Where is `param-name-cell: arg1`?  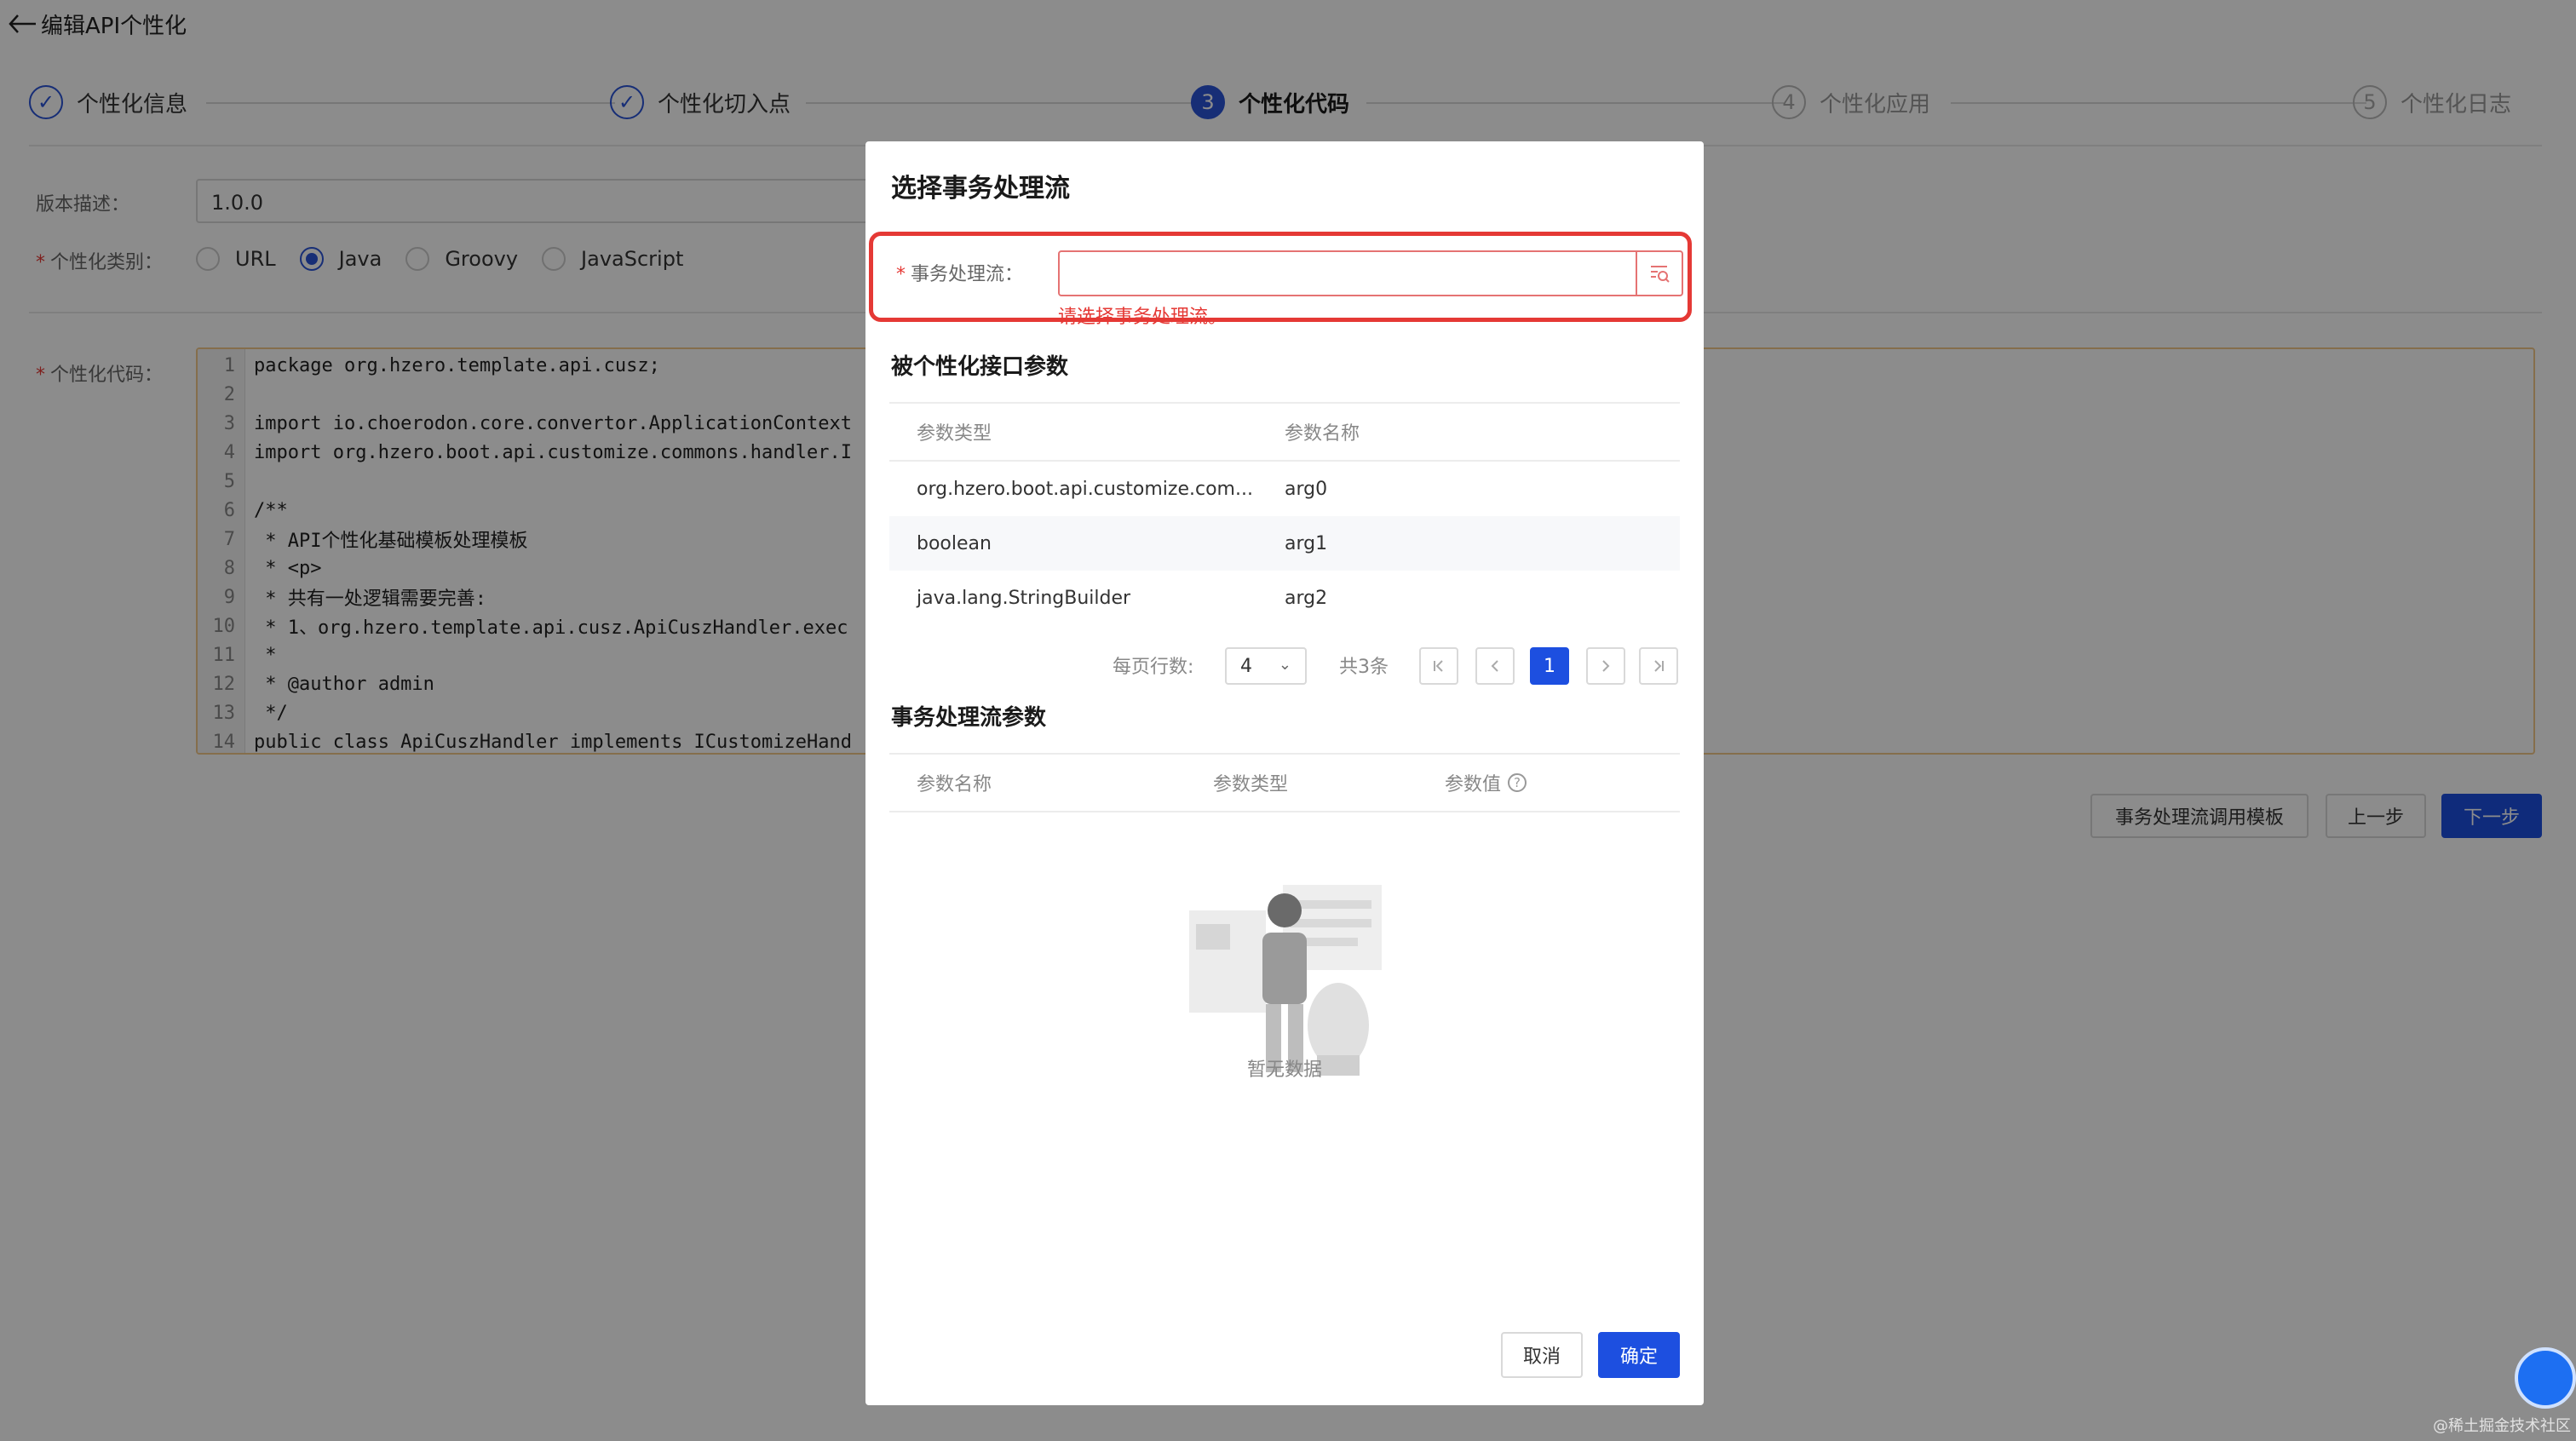 param-name-cell: arg1 is located at coordinates (1307, 543).